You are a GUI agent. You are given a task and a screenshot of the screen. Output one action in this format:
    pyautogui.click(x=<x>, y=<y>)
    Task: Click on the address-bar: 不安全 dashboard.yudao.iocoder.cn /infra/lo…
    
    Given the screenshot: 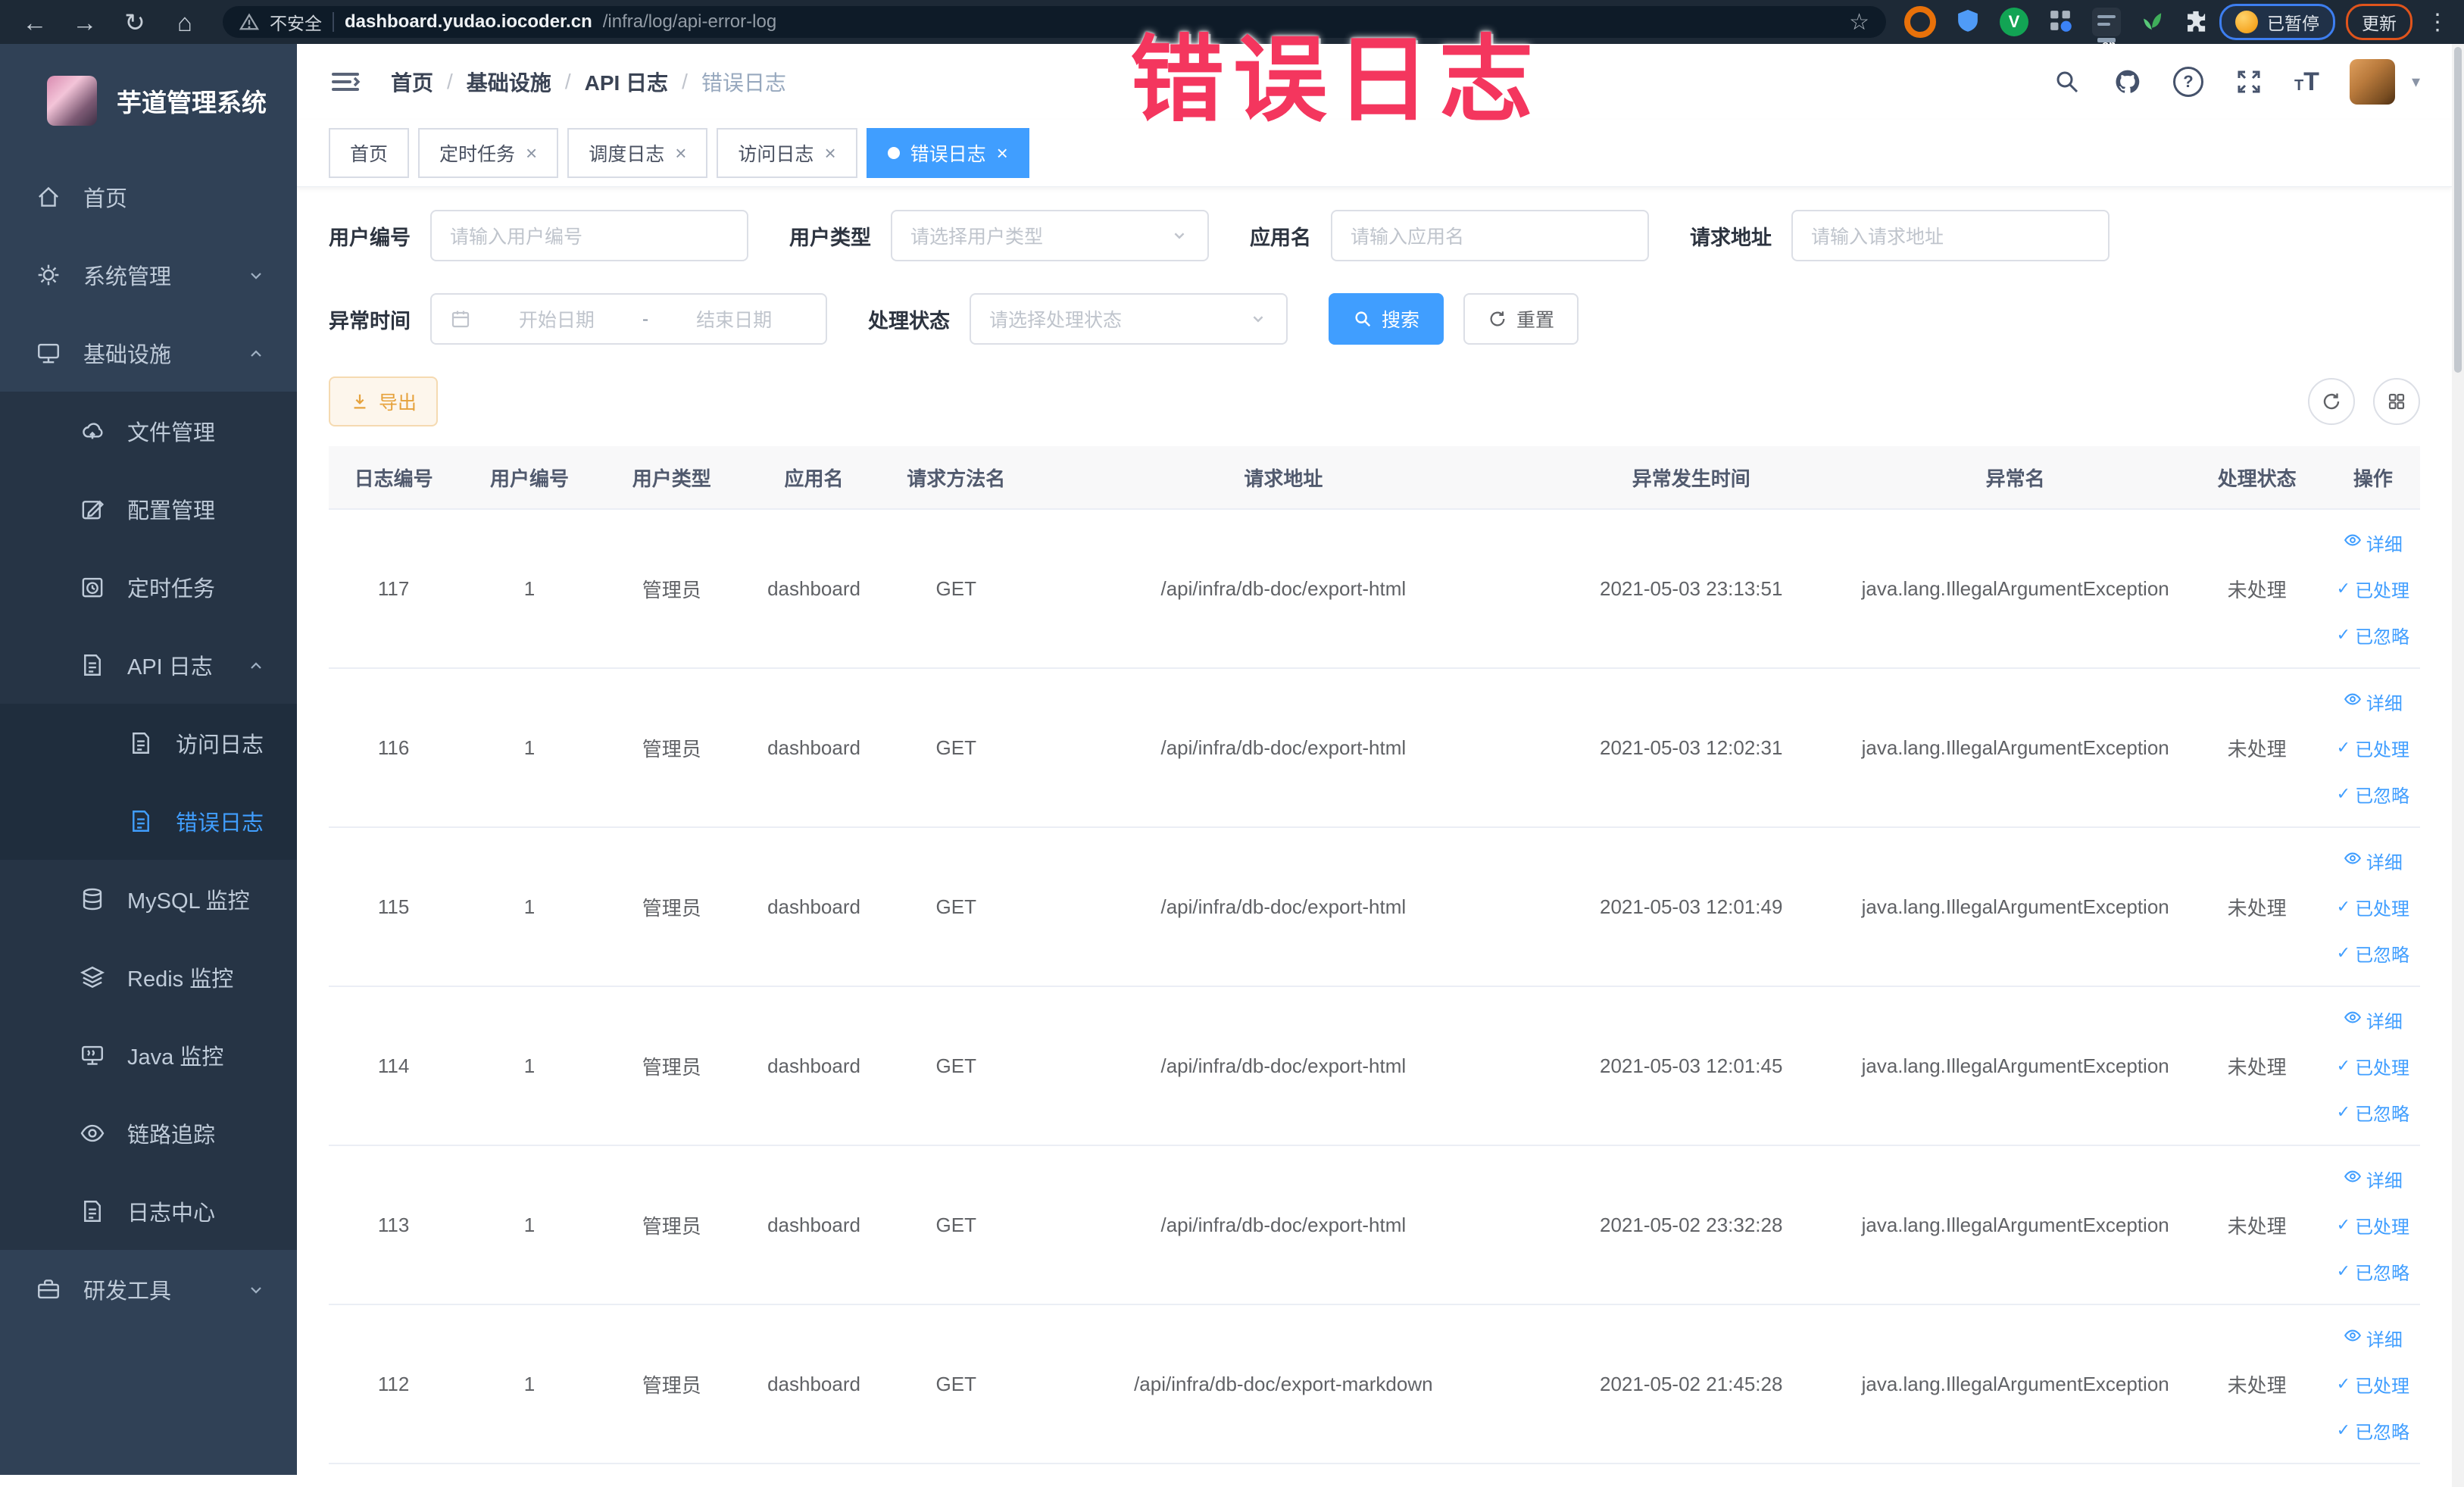 What is the action you would take?
    pyautogui.click(x=1054, y=22)
    